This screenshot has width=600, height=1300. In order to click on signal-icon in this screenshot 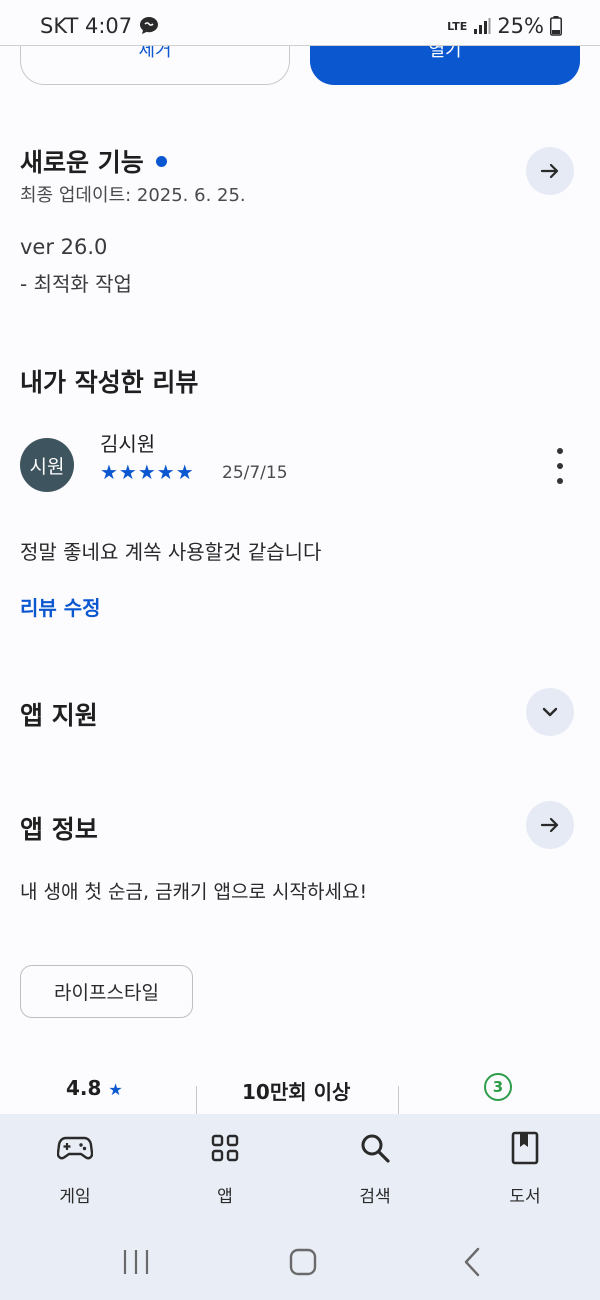, I will do `click(482, 26)`.